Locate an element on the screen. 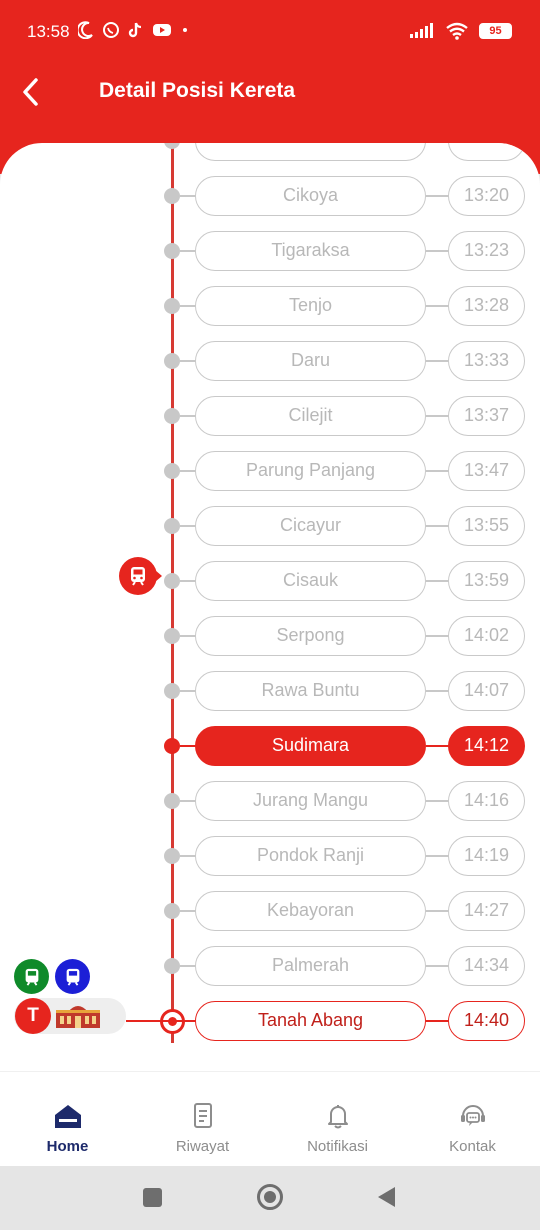 The image size is (540, 1230). nav-home: Home is located at coordinates (67, 1119).